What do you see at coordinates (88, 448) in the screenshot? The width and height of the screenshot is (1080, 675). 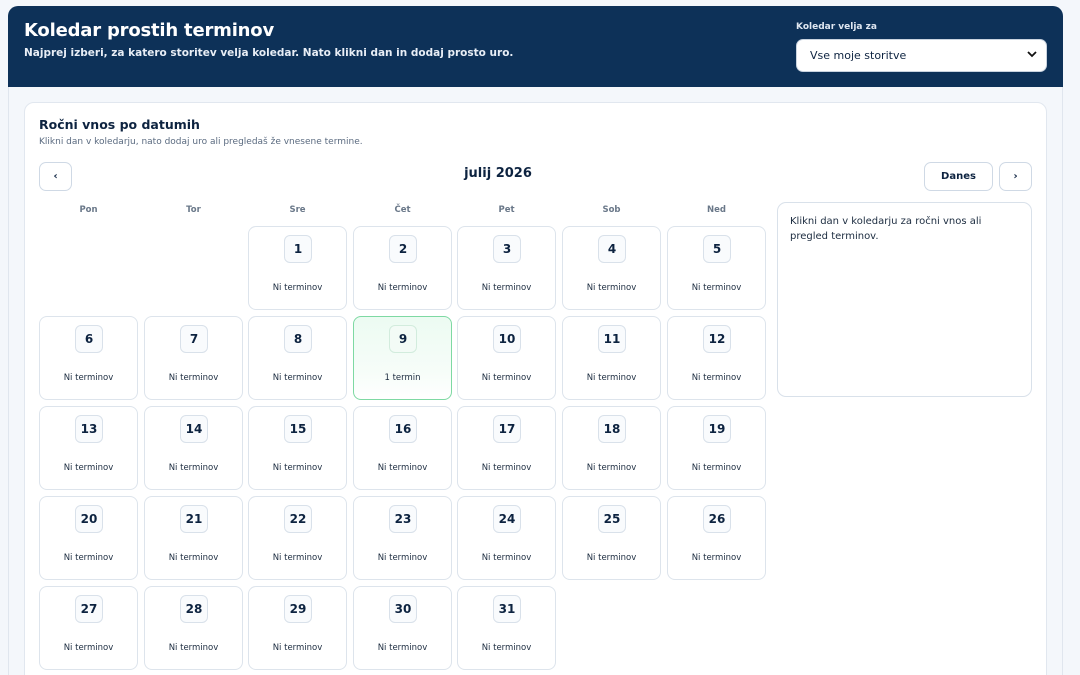 I see `calendar-day: 13 Ni terminov` at bounding box center [88, 448].